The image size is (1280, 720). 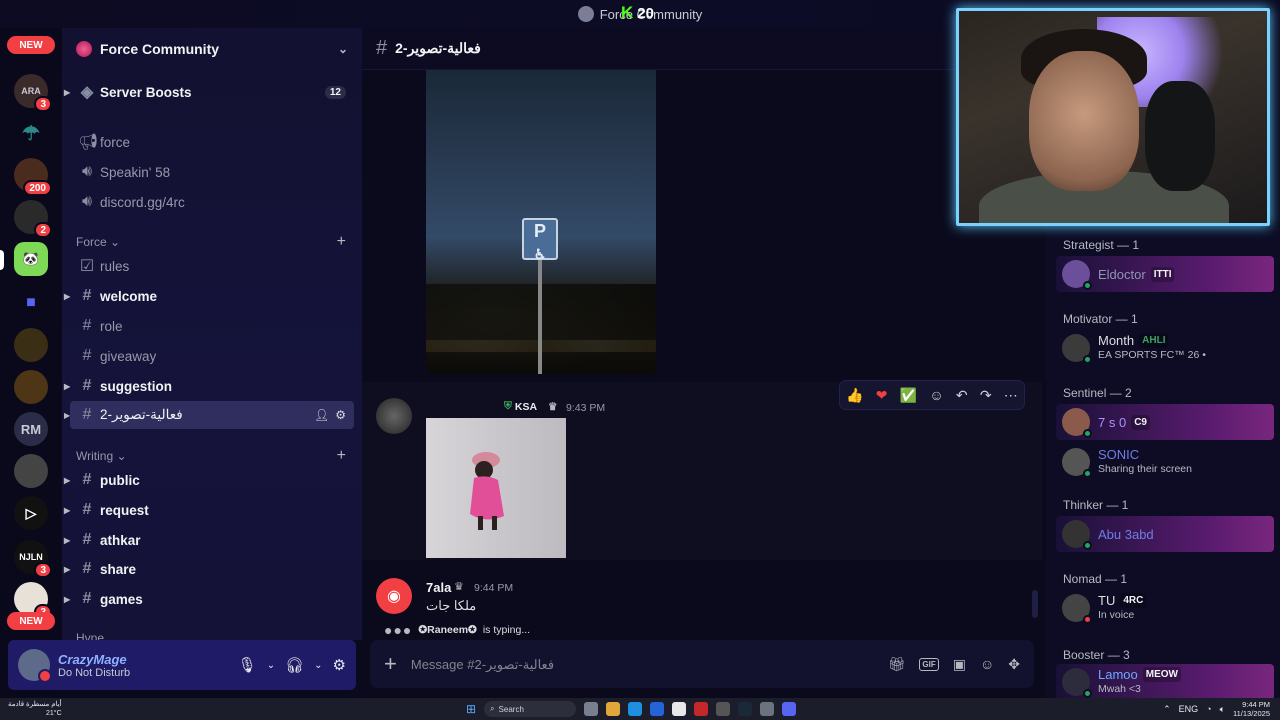 What do you see at coordinates (31, 429) in the screenshot?
I see `server-icon-rm: RM` at bounding box center [31, 429].